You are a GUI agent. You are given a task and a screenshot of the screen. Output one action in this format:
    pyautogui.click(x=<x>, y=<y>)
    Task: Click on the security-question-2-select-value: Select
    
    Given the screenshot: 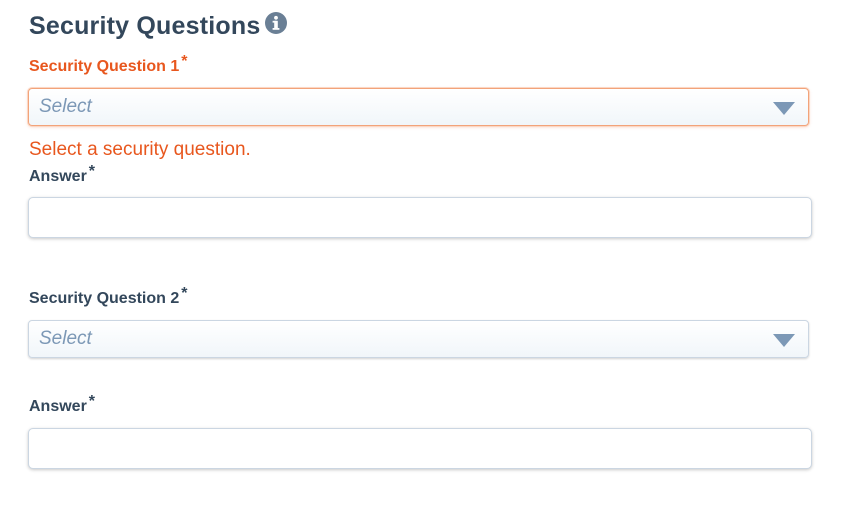 What is the action you would take?
    pyautogui.click(x=65, y=338)
    